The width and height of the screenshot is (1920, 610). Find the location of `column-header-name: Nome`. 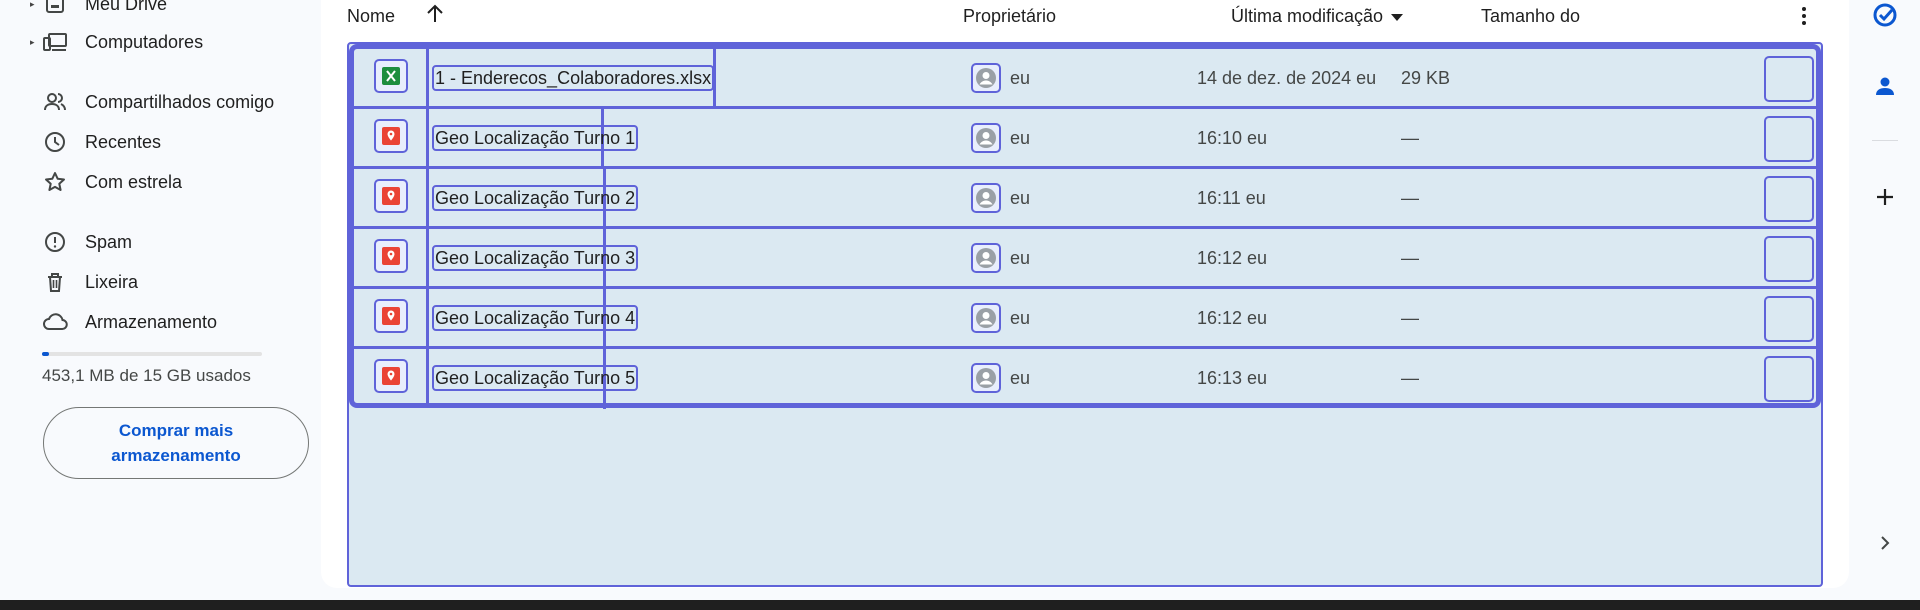

column-header-name: Nome is located at coordinates (371, 16).